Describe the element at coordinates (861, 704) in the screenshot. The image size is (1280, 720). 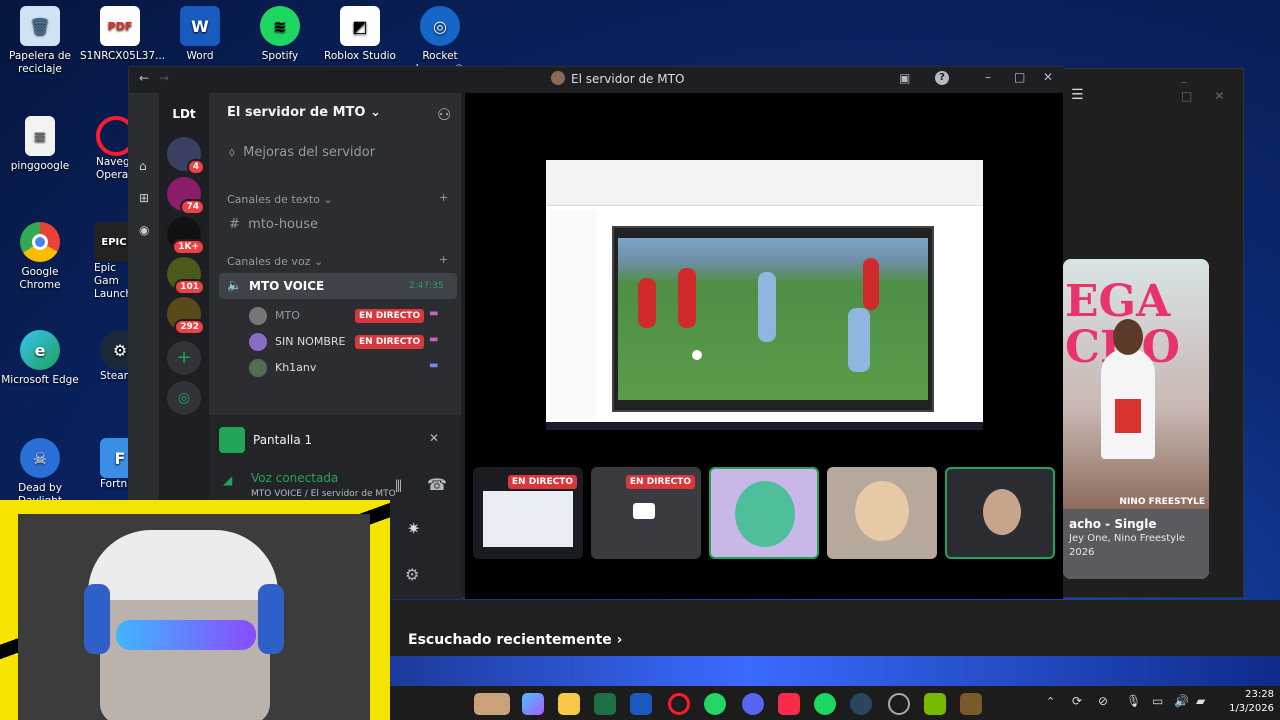
I see `steam-icon` at that location.